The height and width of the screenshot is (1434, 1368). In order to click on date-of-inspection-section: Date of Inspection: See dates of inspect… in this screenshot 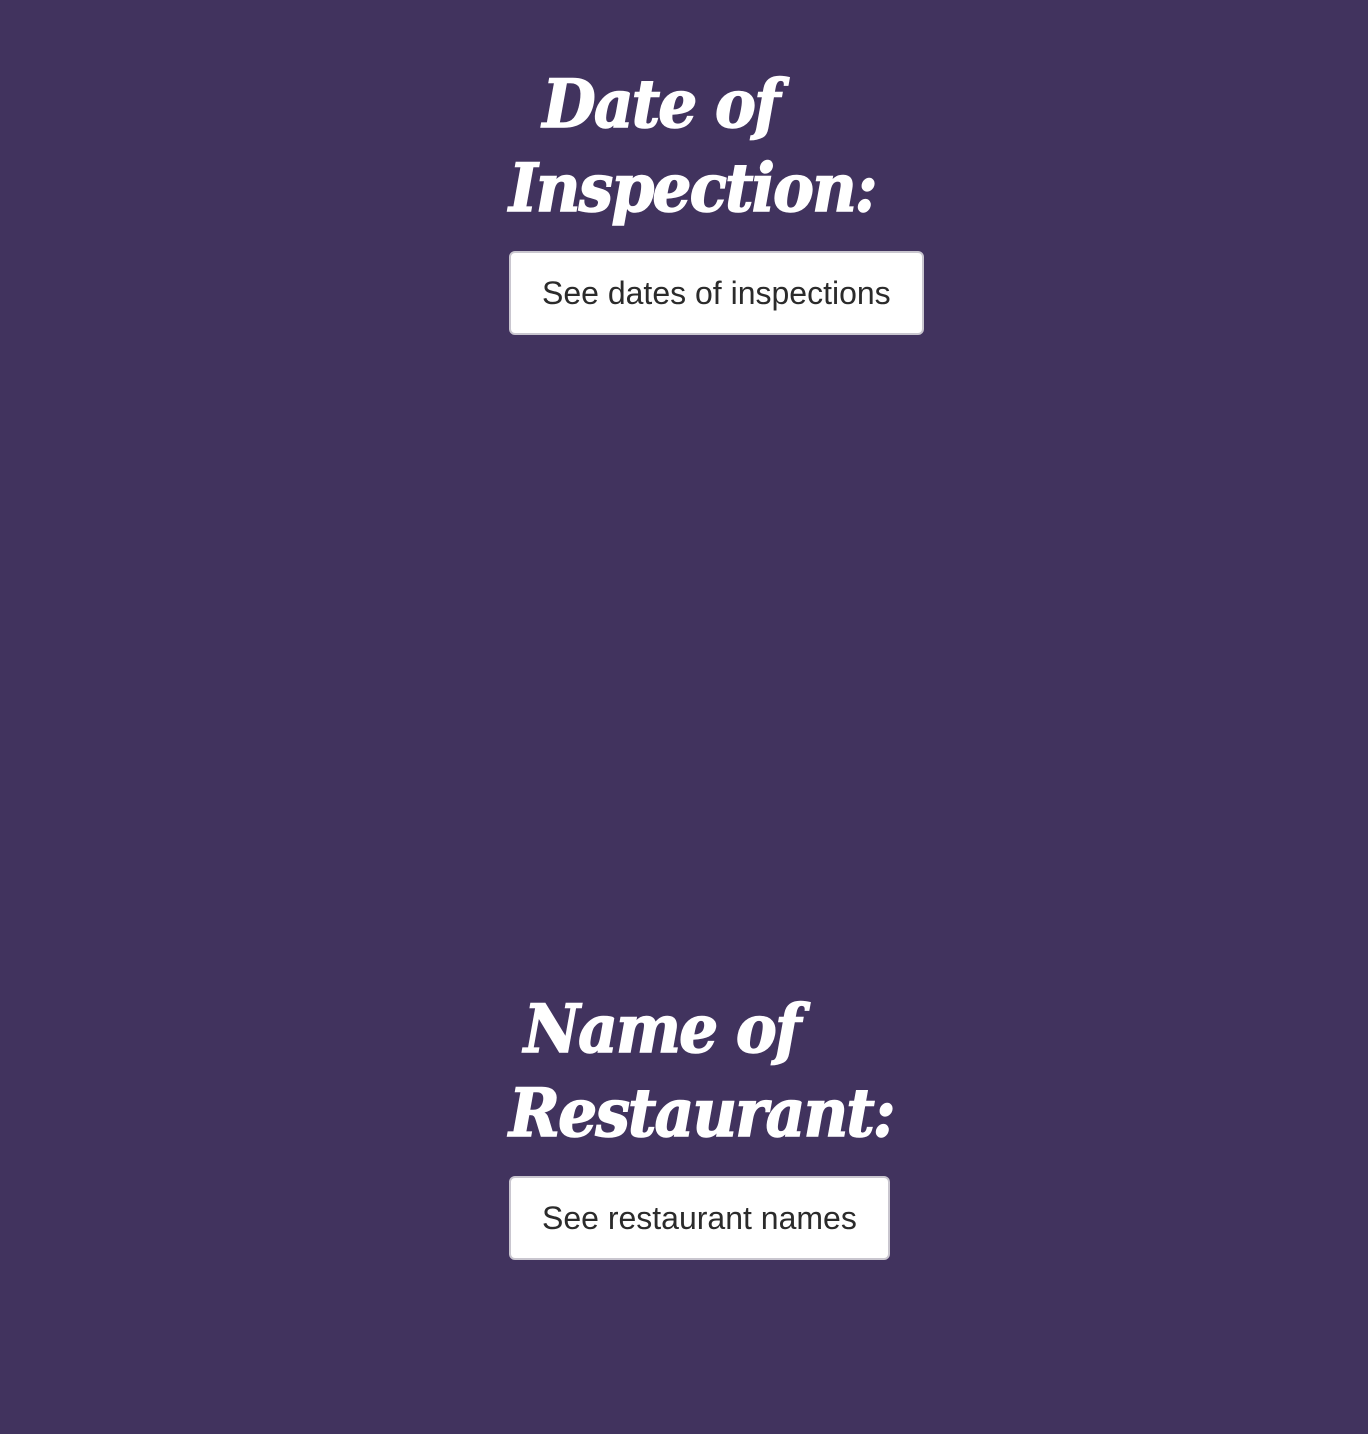, I will do `click(716, 198)`.